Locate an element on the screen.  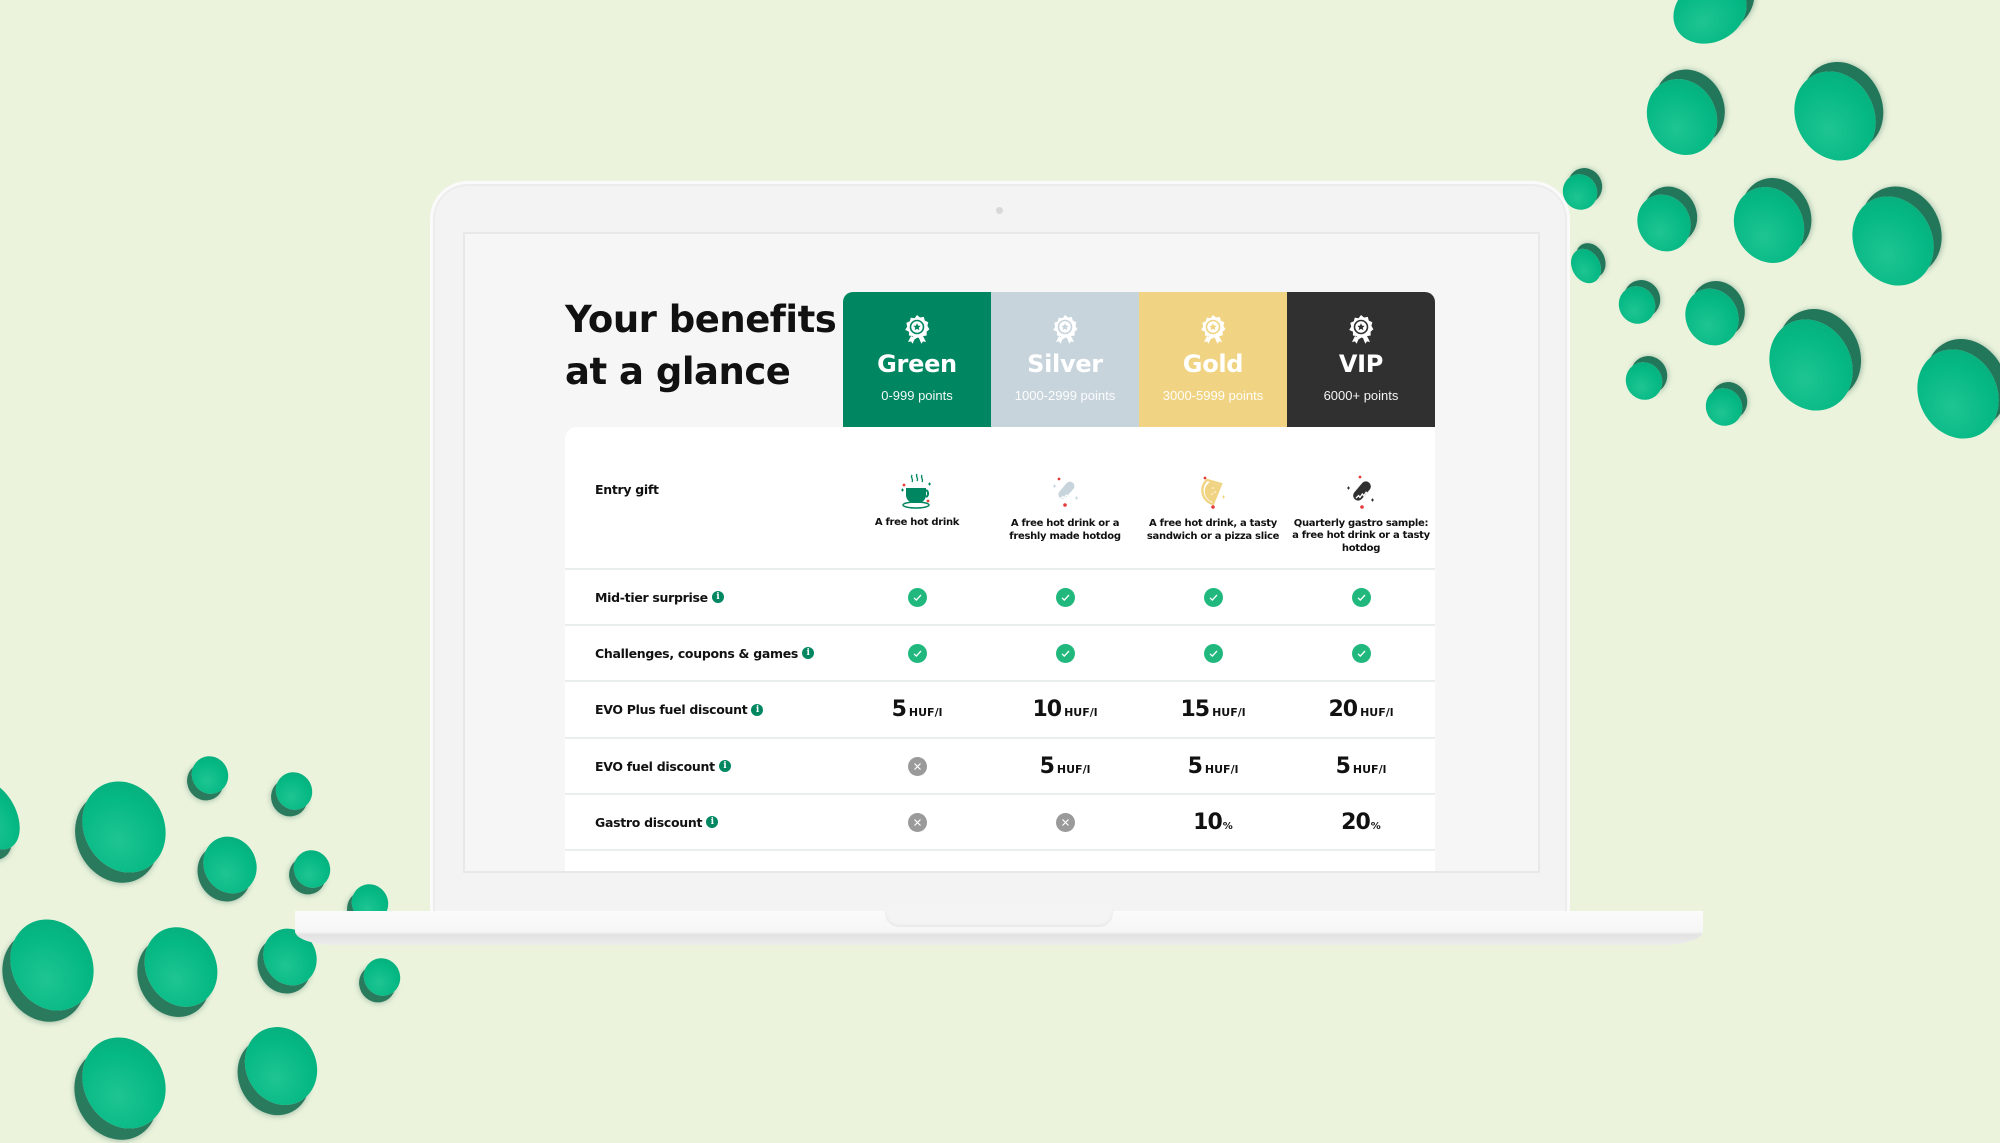
row-label-text: Challenges, coupons & games is located at coordinates (697, 653).